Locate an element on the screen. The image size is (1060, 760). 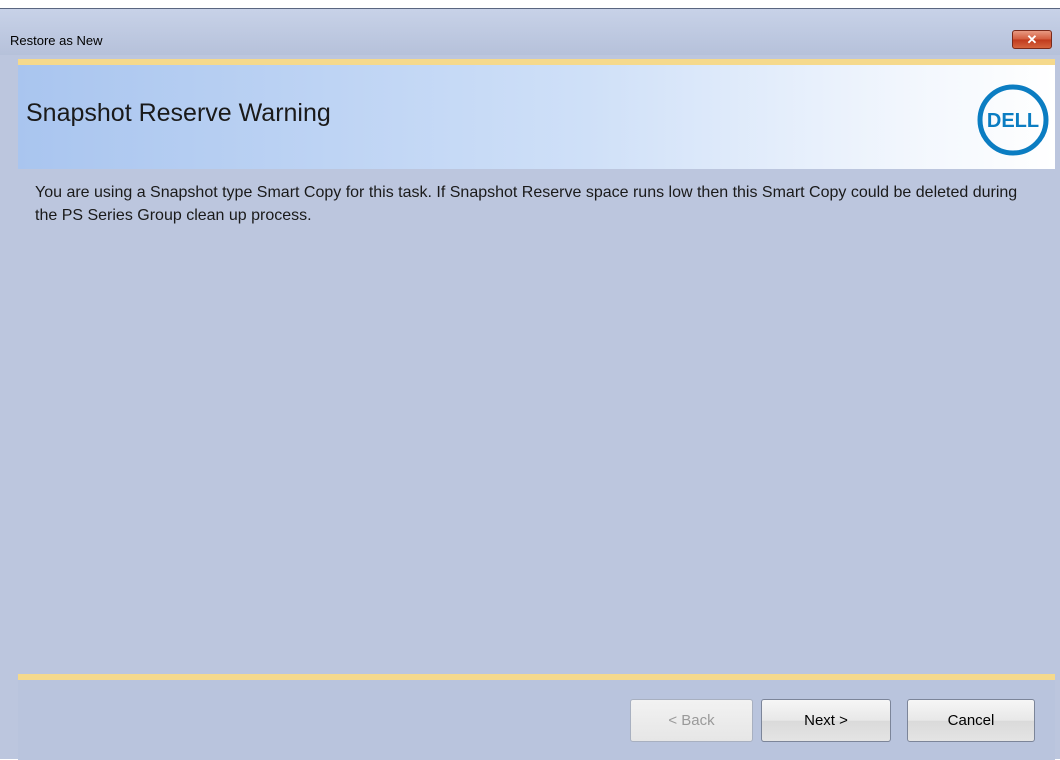
page-title: Snapshot Reserve Warning is located at coordinates (178, 113).